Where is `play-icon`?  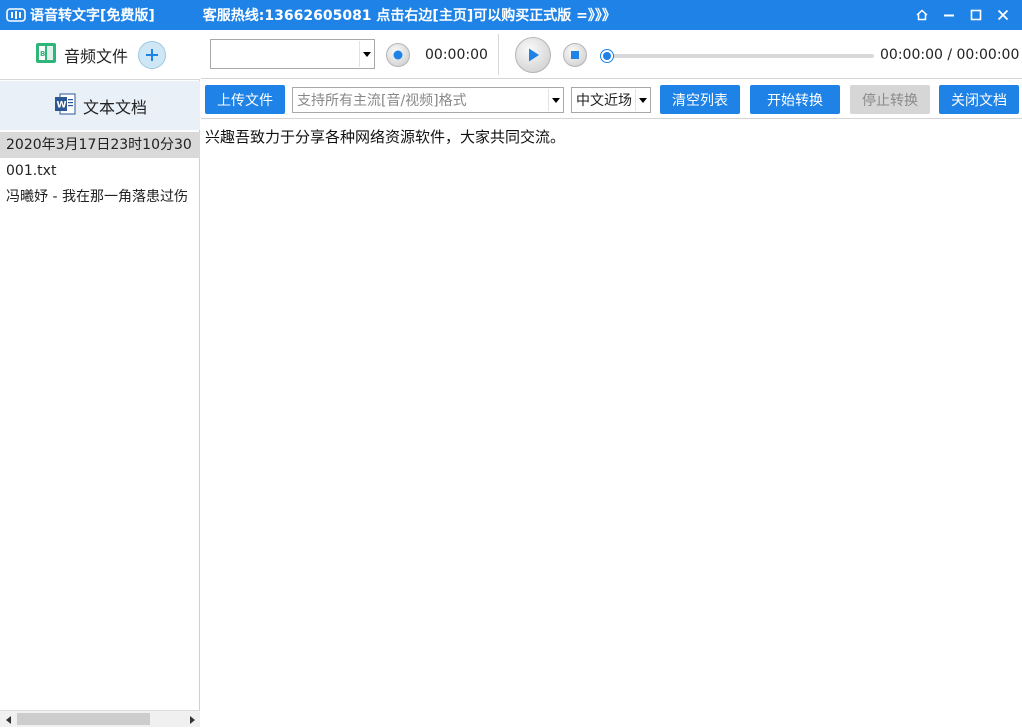 play-icon is located at coordinates (534, 55).